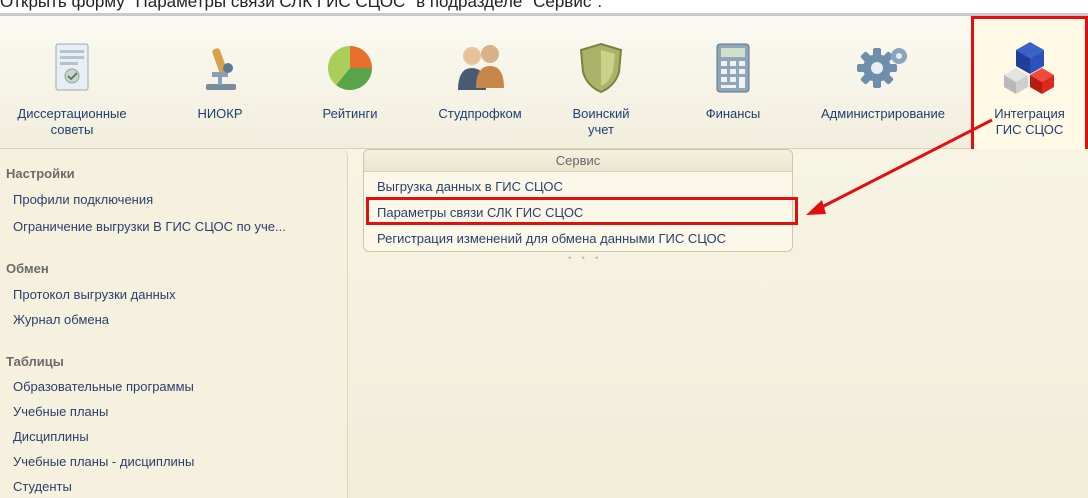 This screenshot has width=1088, height=498. I want to click on nav-link-students: Студенты, so click(42, 486).